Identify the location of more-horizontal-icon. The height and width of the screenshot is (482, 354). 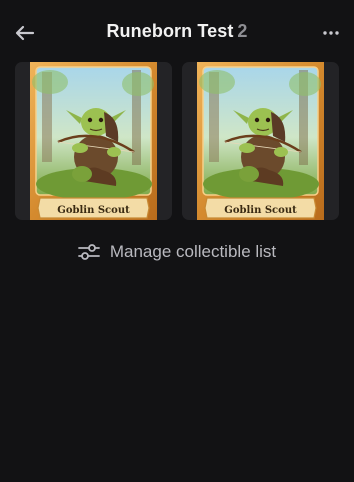
(331, 33).